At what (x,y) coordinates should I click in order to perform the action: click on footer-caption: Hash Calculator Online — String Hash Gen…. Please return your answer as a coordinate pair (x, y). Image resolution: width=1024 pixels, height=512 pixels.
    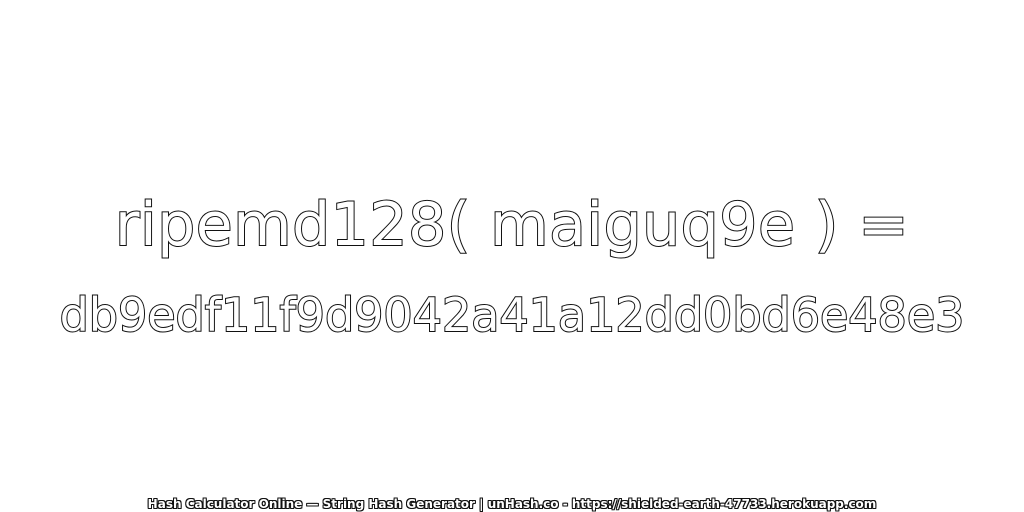
    Looking at the image, I should click on (512, 504).